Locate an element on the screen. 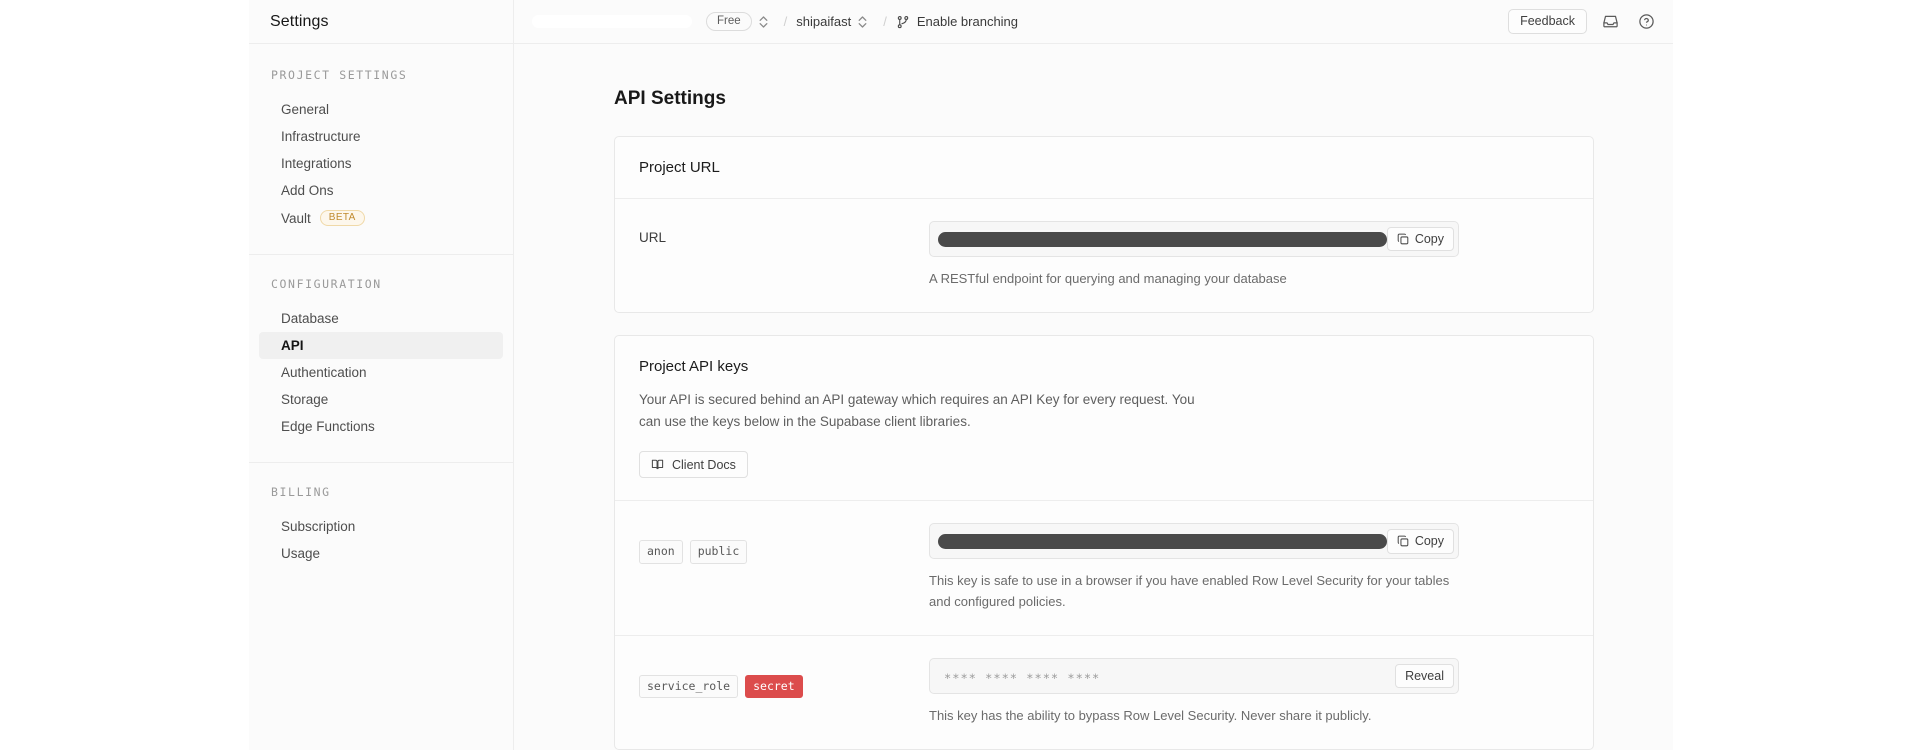  sidebar-item-label: Usage is located at coordinates (301, 553).